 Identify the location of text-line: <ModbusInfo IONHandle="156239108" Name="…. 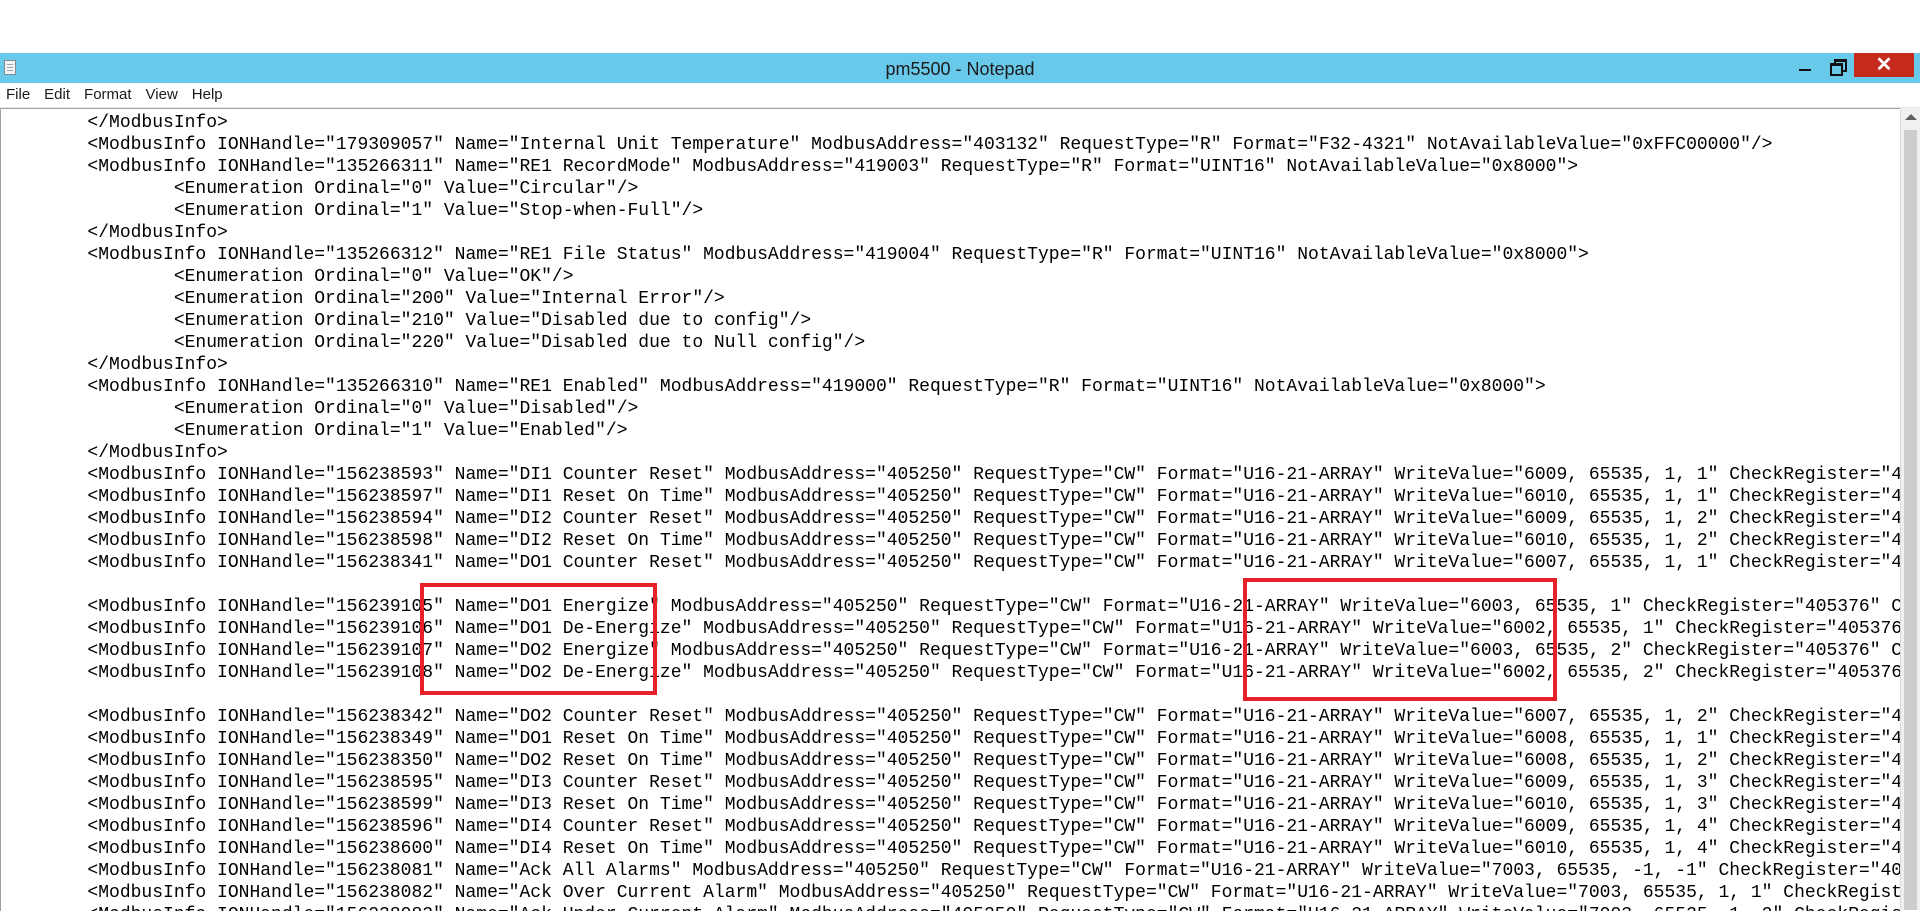
(951, 673).